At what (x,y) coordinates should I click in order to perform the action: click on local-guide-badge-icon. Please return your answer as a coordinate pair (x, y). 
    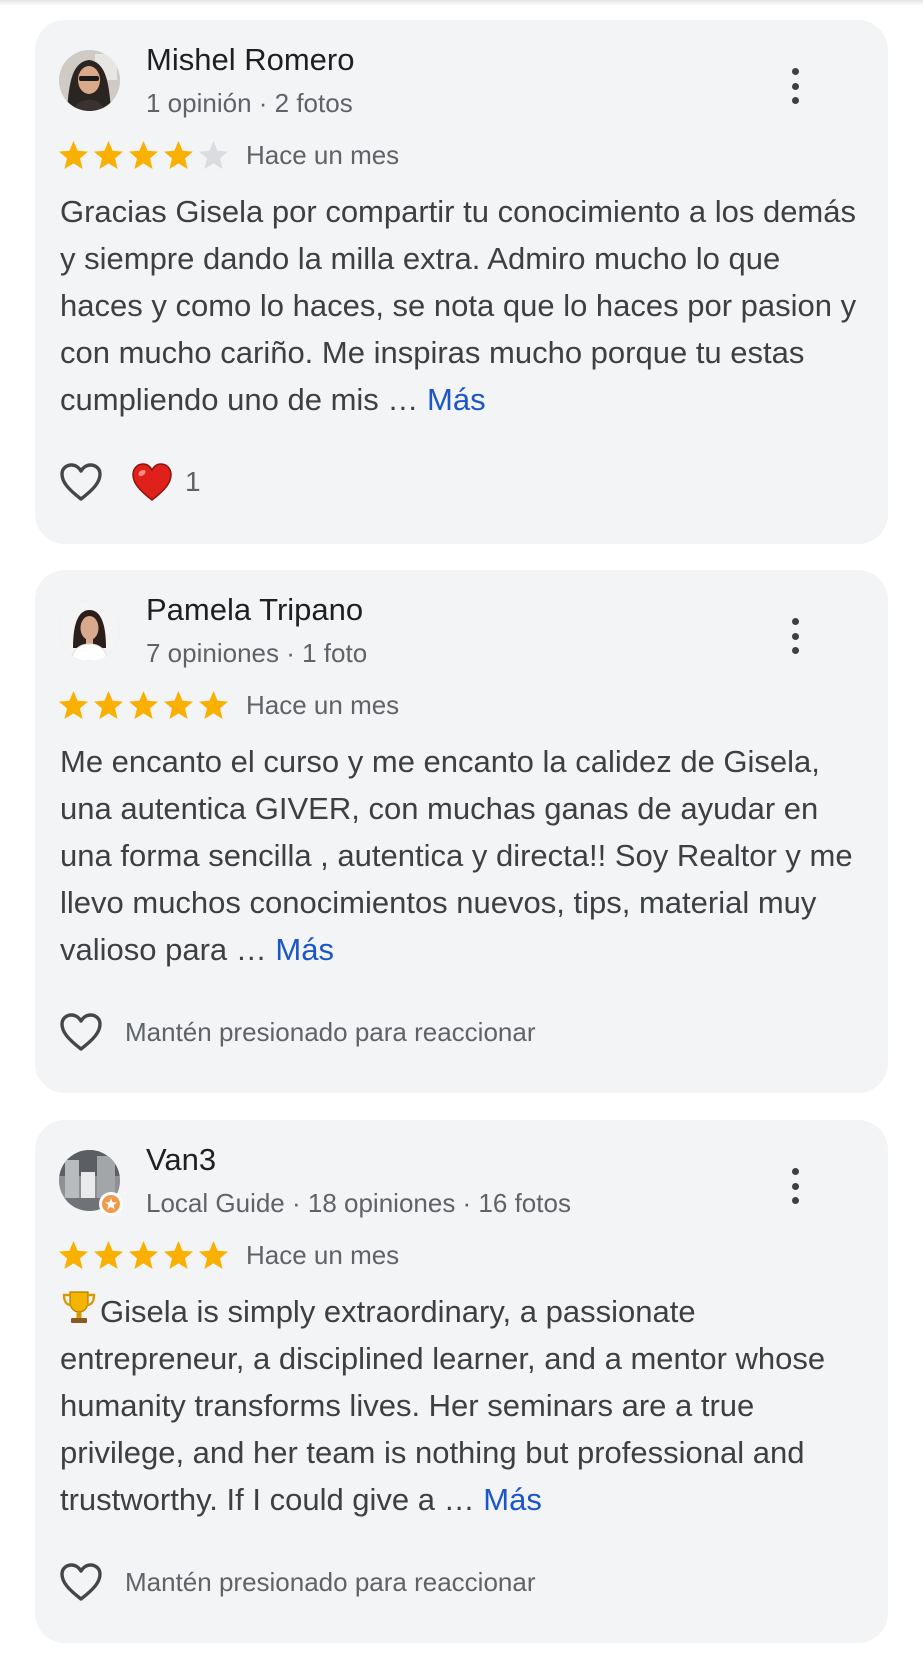
    Looking at the image, I should click on (111, 1204).